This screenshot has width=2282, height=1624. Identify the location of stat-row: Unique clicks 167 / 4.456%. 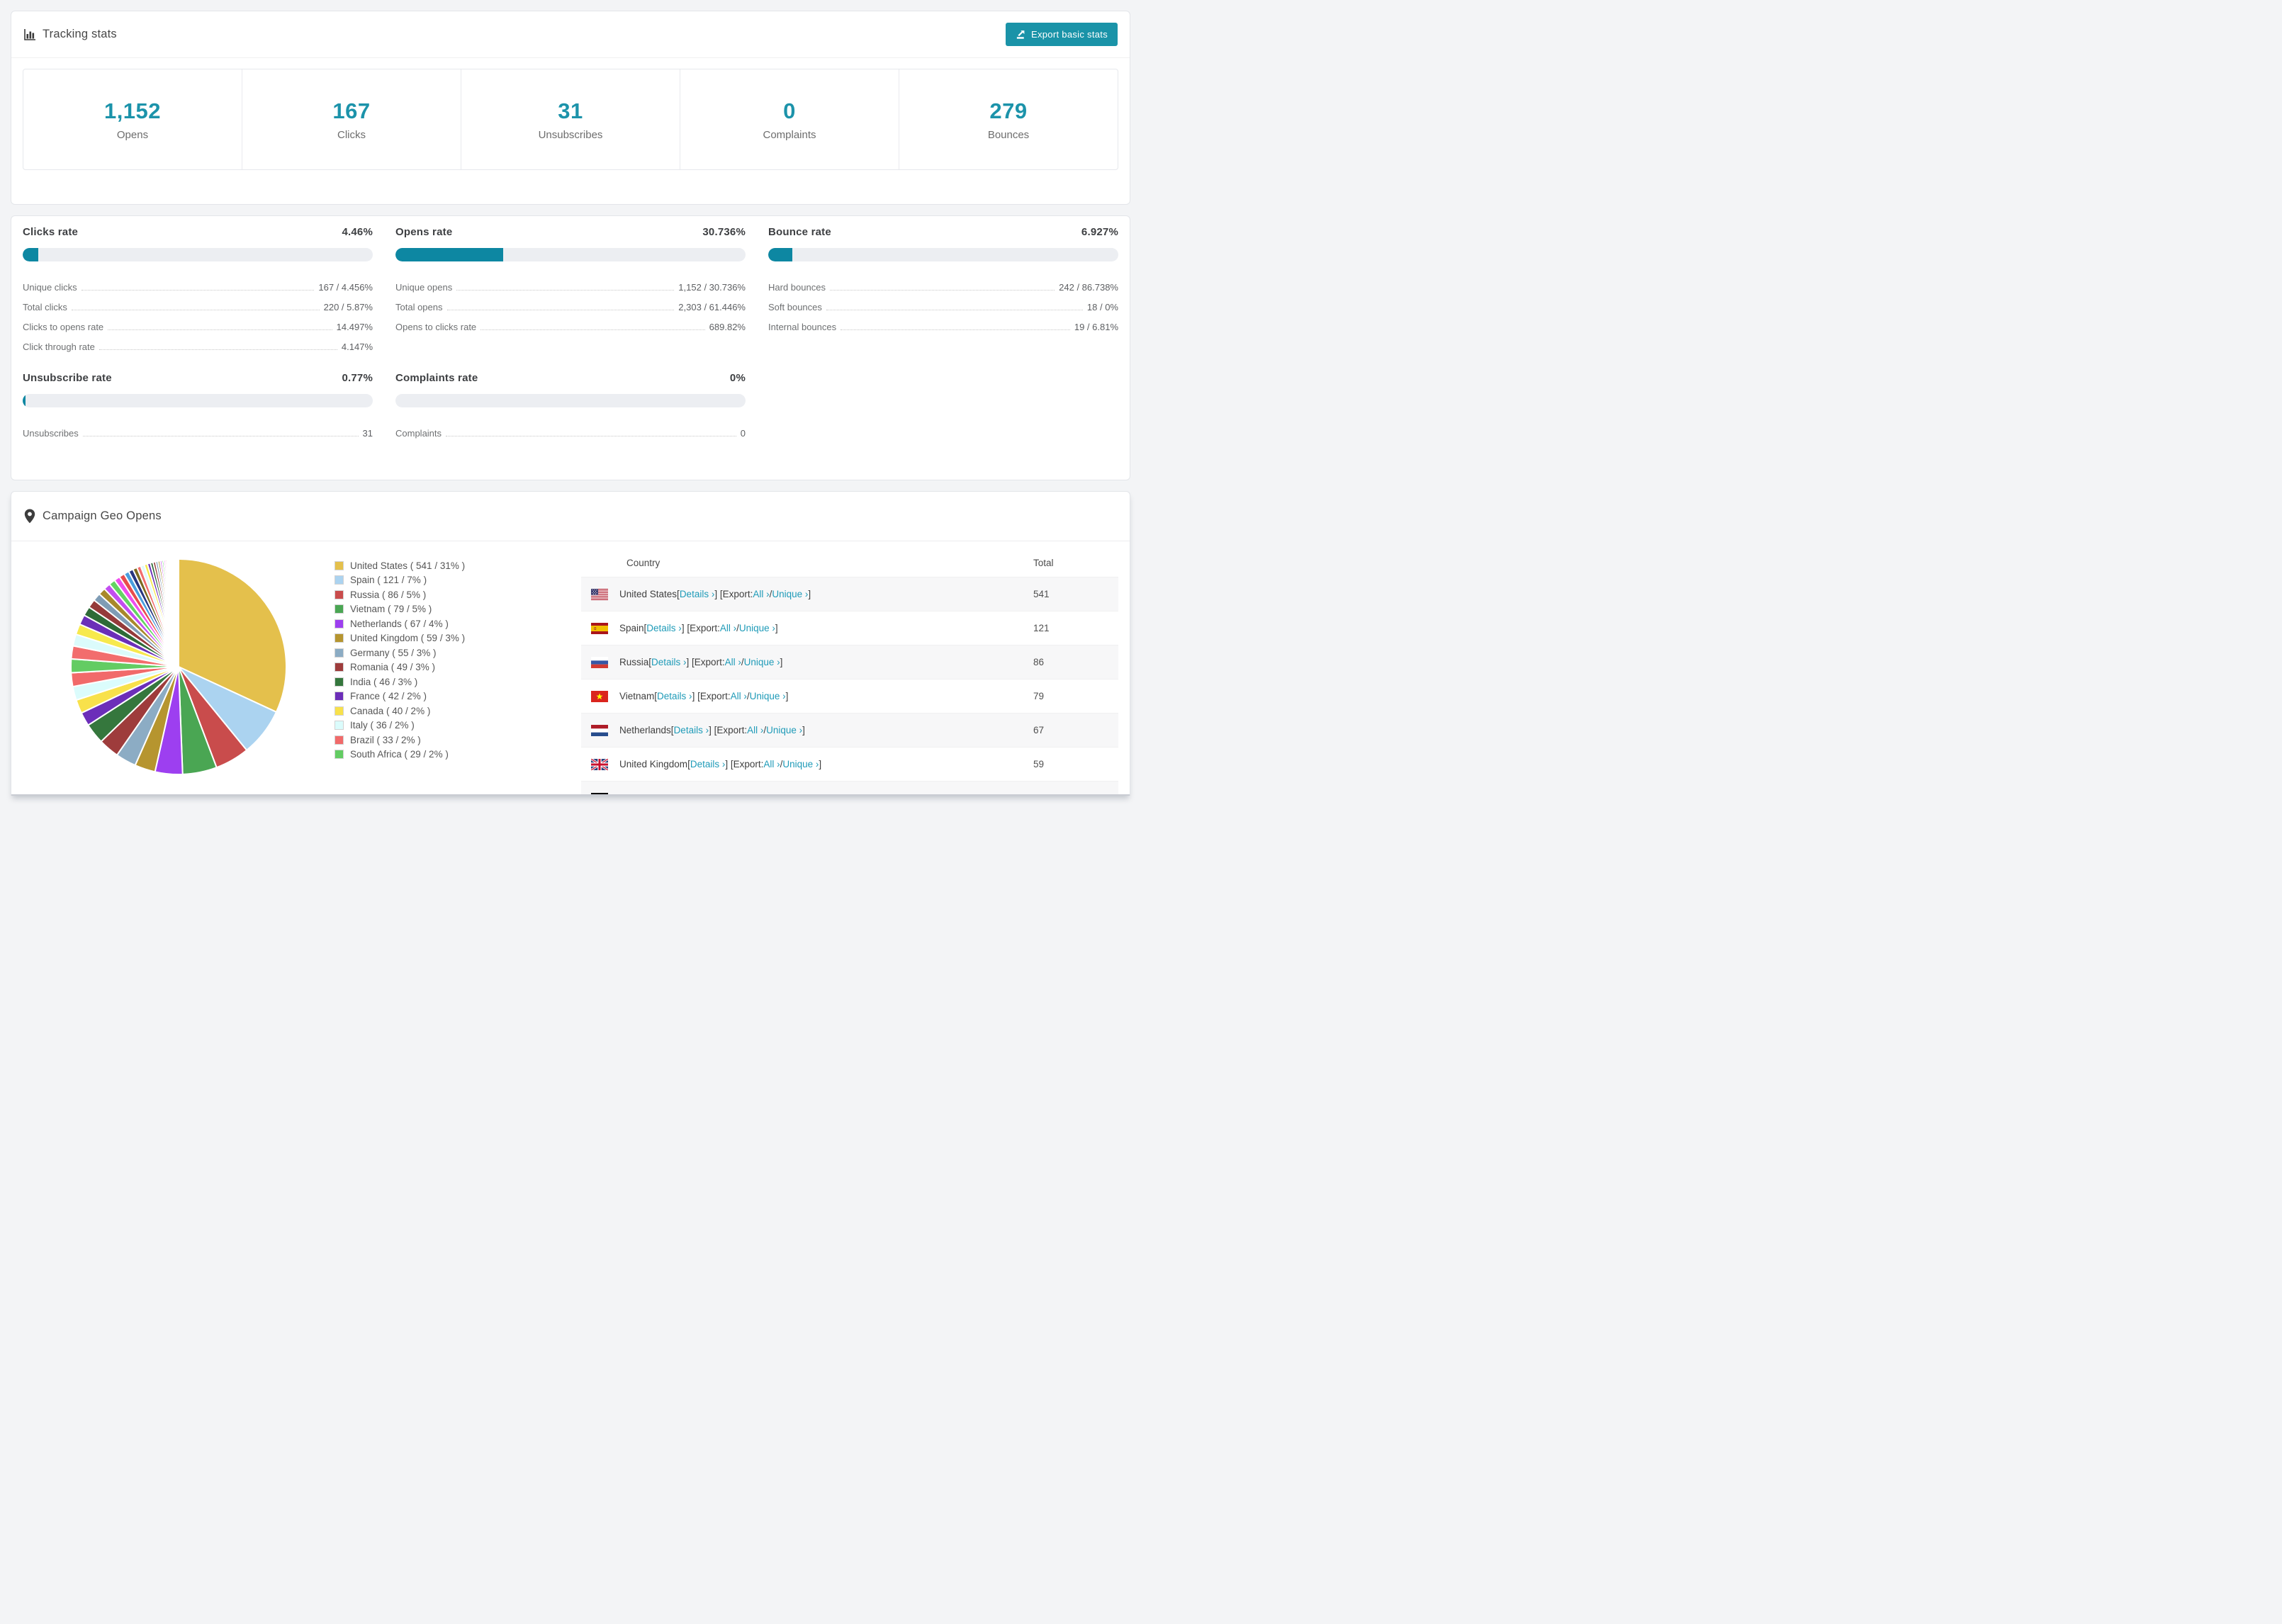
(198, 284).